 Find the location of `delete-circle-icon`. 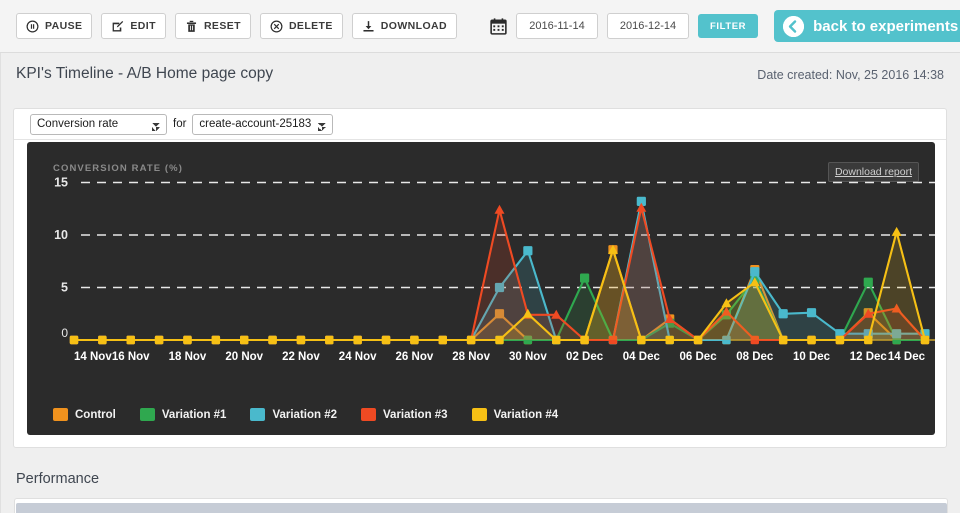

delete-circle-icon is located at coordinates (276, 26).